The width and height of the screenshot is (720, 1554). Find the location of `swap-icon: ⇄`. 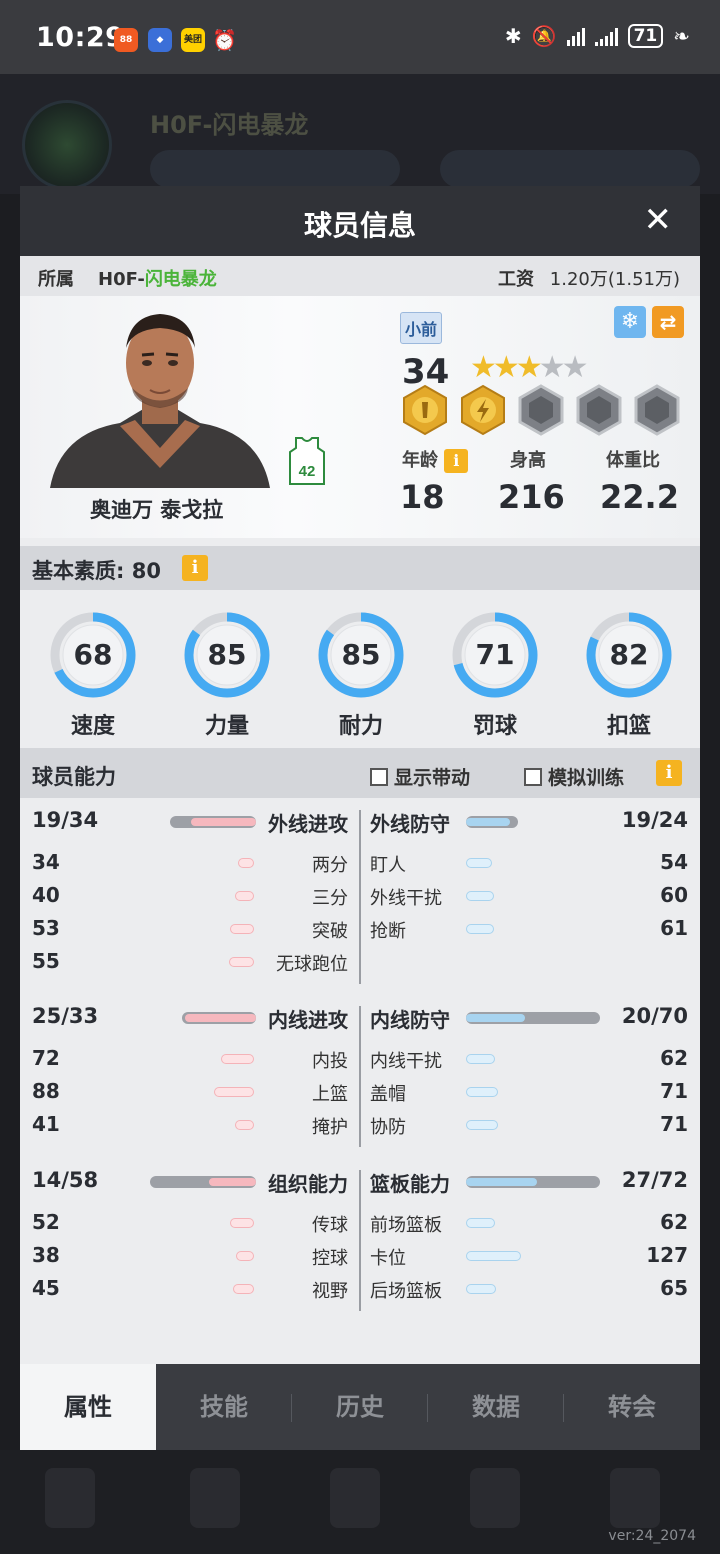

swap-icon: ⇄ is located at coordinates (668, 322).